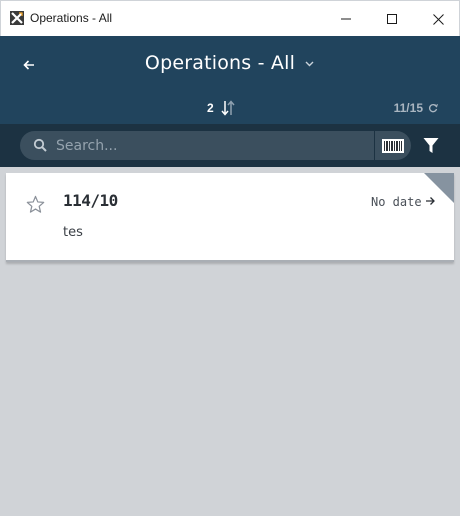 Image resolution: width=460 pixels, height=516 pixels. Describe the element at coordinates (408, 108) in the screenshot. I see `sync-counter: 11/15` at that location.